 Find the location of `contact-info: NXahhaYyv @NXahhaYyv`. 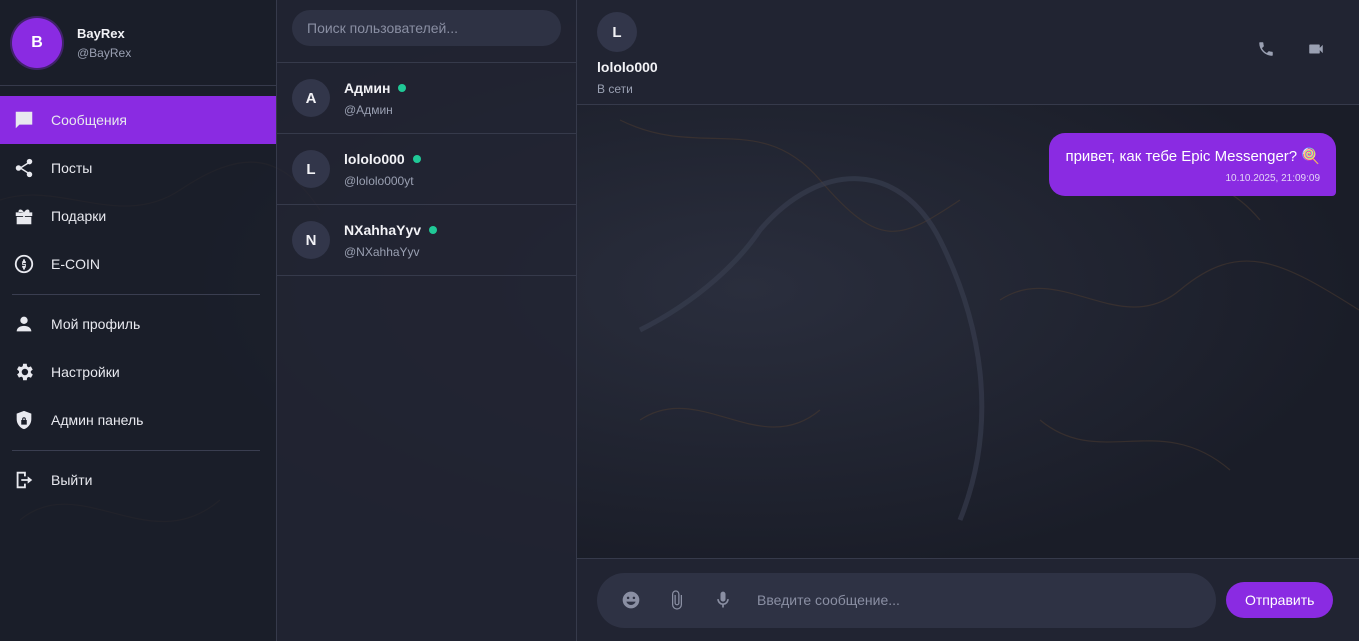

contact-info: NXahhaYyv @NXahhaYyv is located at coordinates (391, 240).